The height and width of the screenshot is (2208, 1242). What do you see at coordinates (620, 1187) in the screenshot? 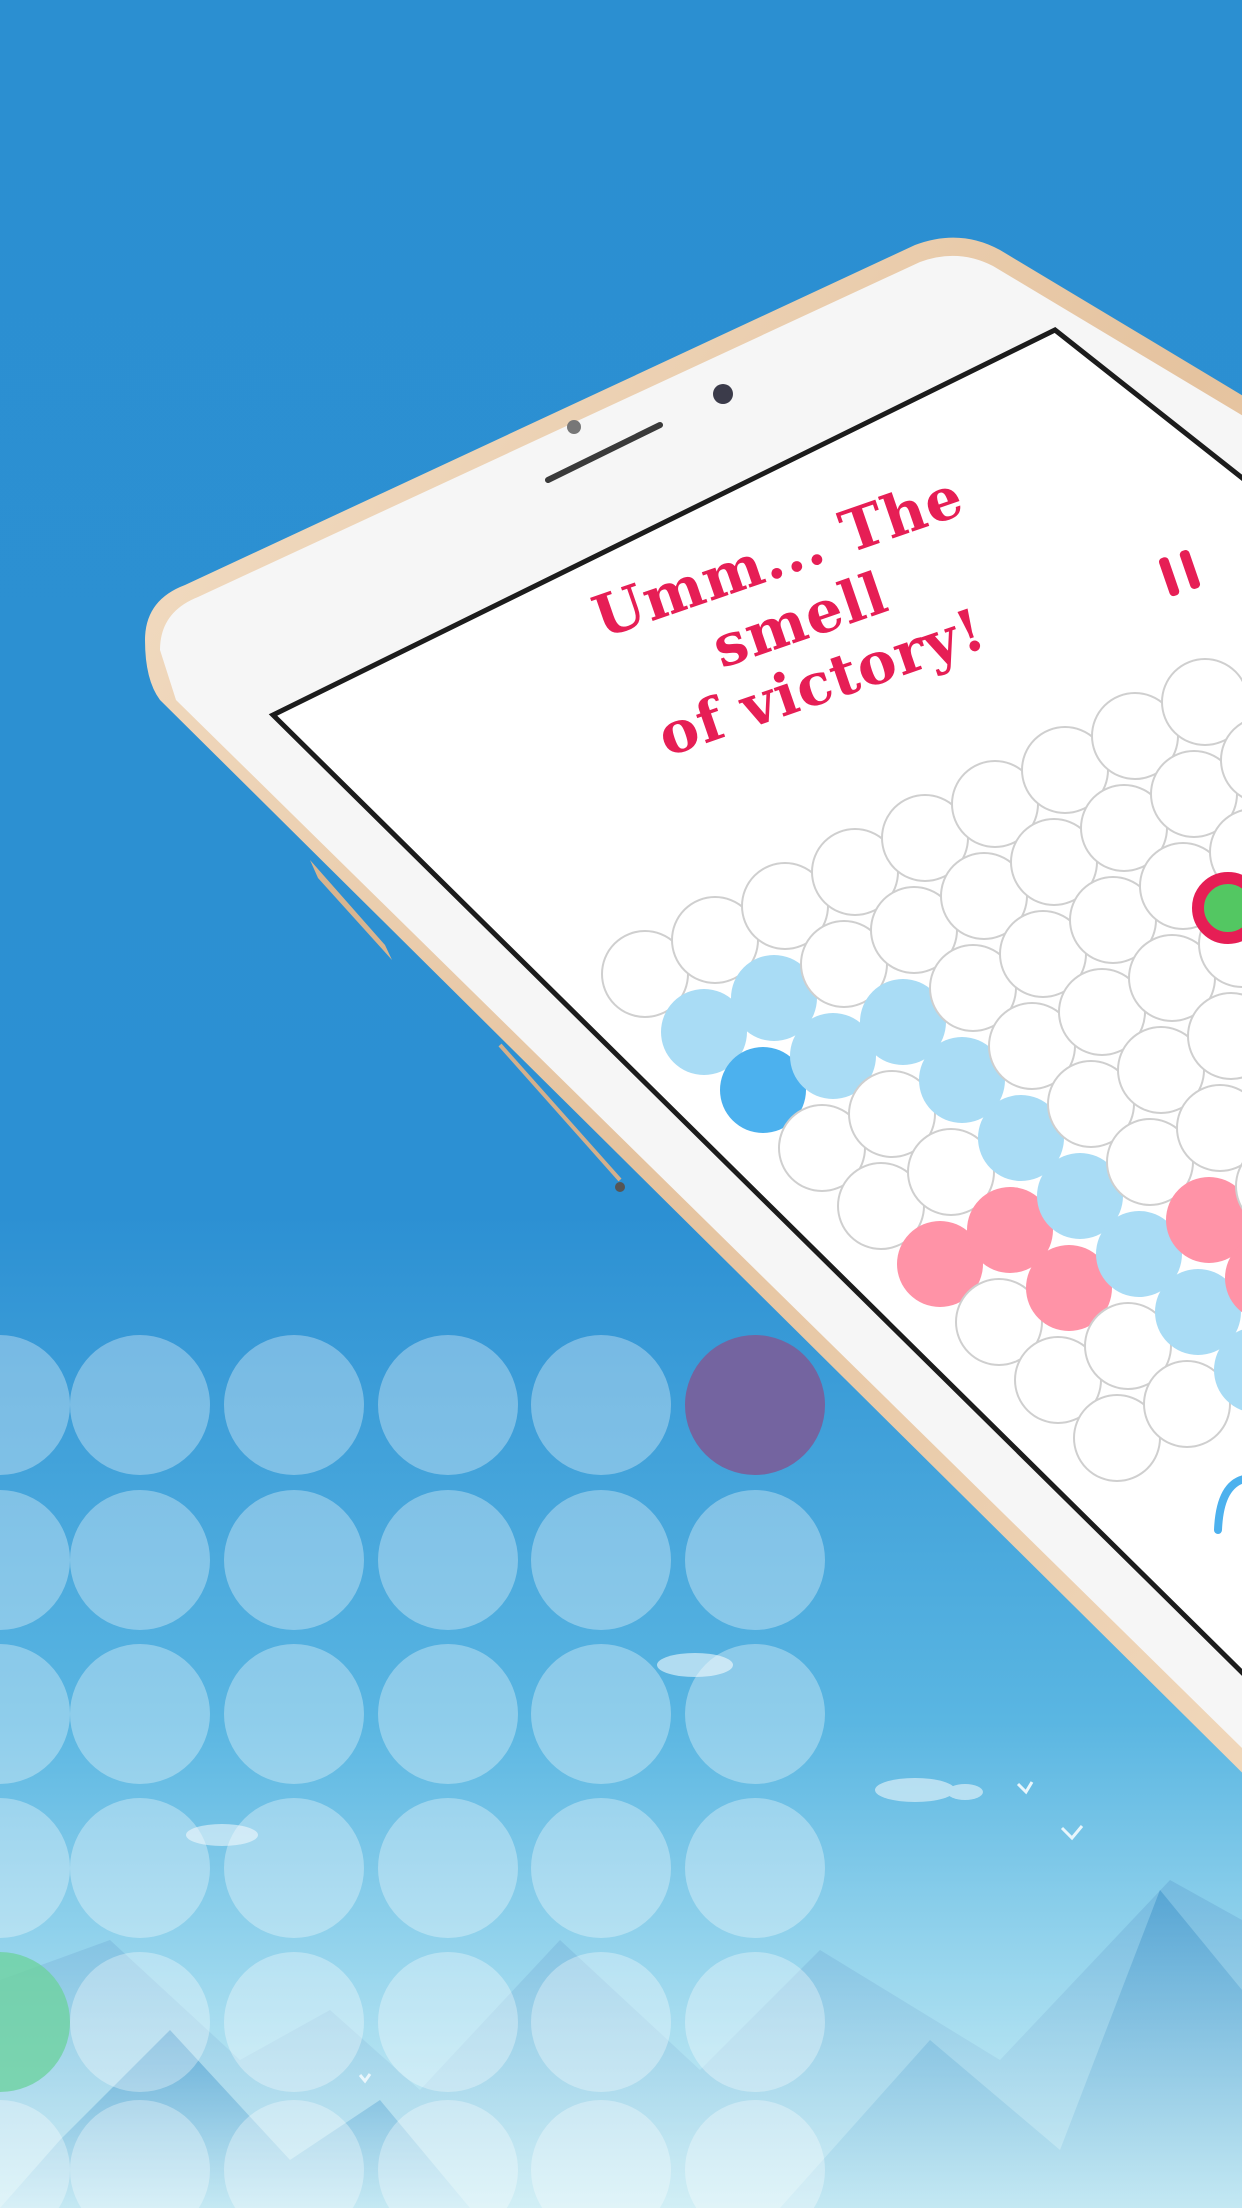
I see `side-hole` at bounding box center [620, 1187].